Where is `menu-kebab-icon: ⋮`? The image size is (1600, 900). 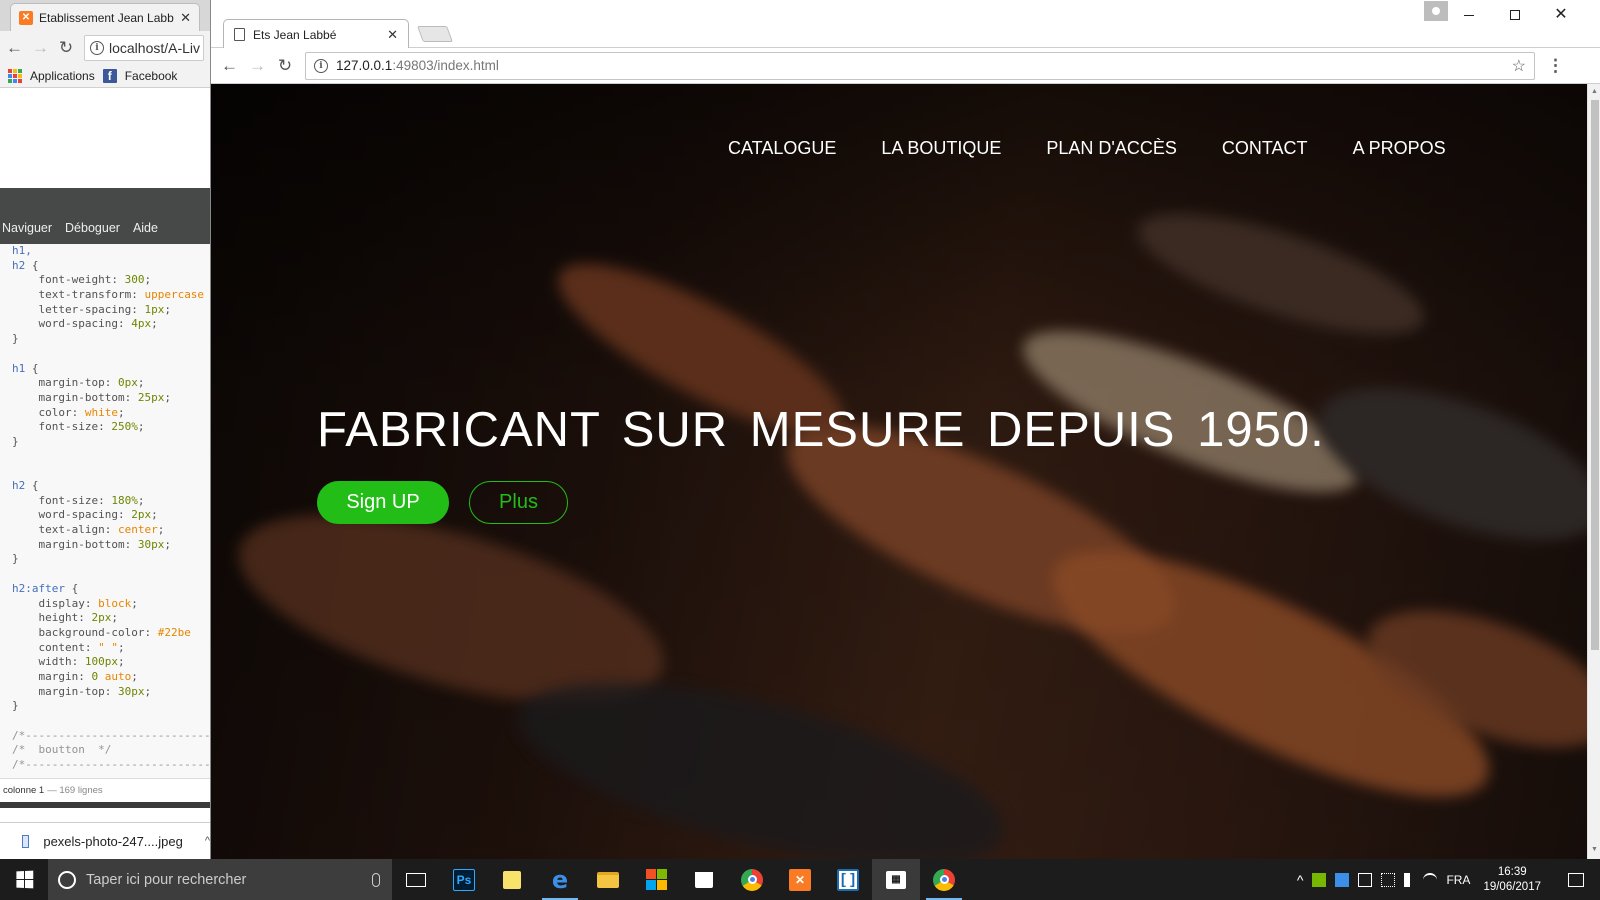
menu-kebab-icon: ⋮ is located at coordinates (1555, 66).